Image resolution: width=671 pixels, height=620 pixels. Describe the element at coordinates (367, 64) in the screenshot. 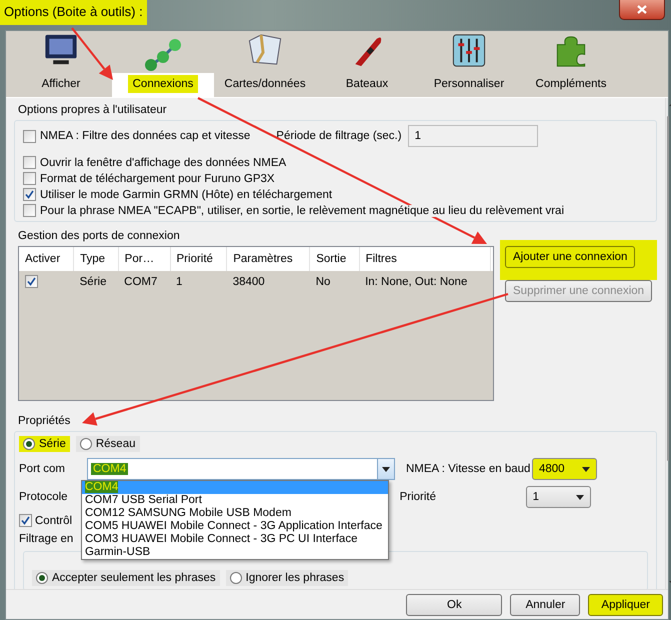

I see `toolbar-tab: Bateaux` at that location.